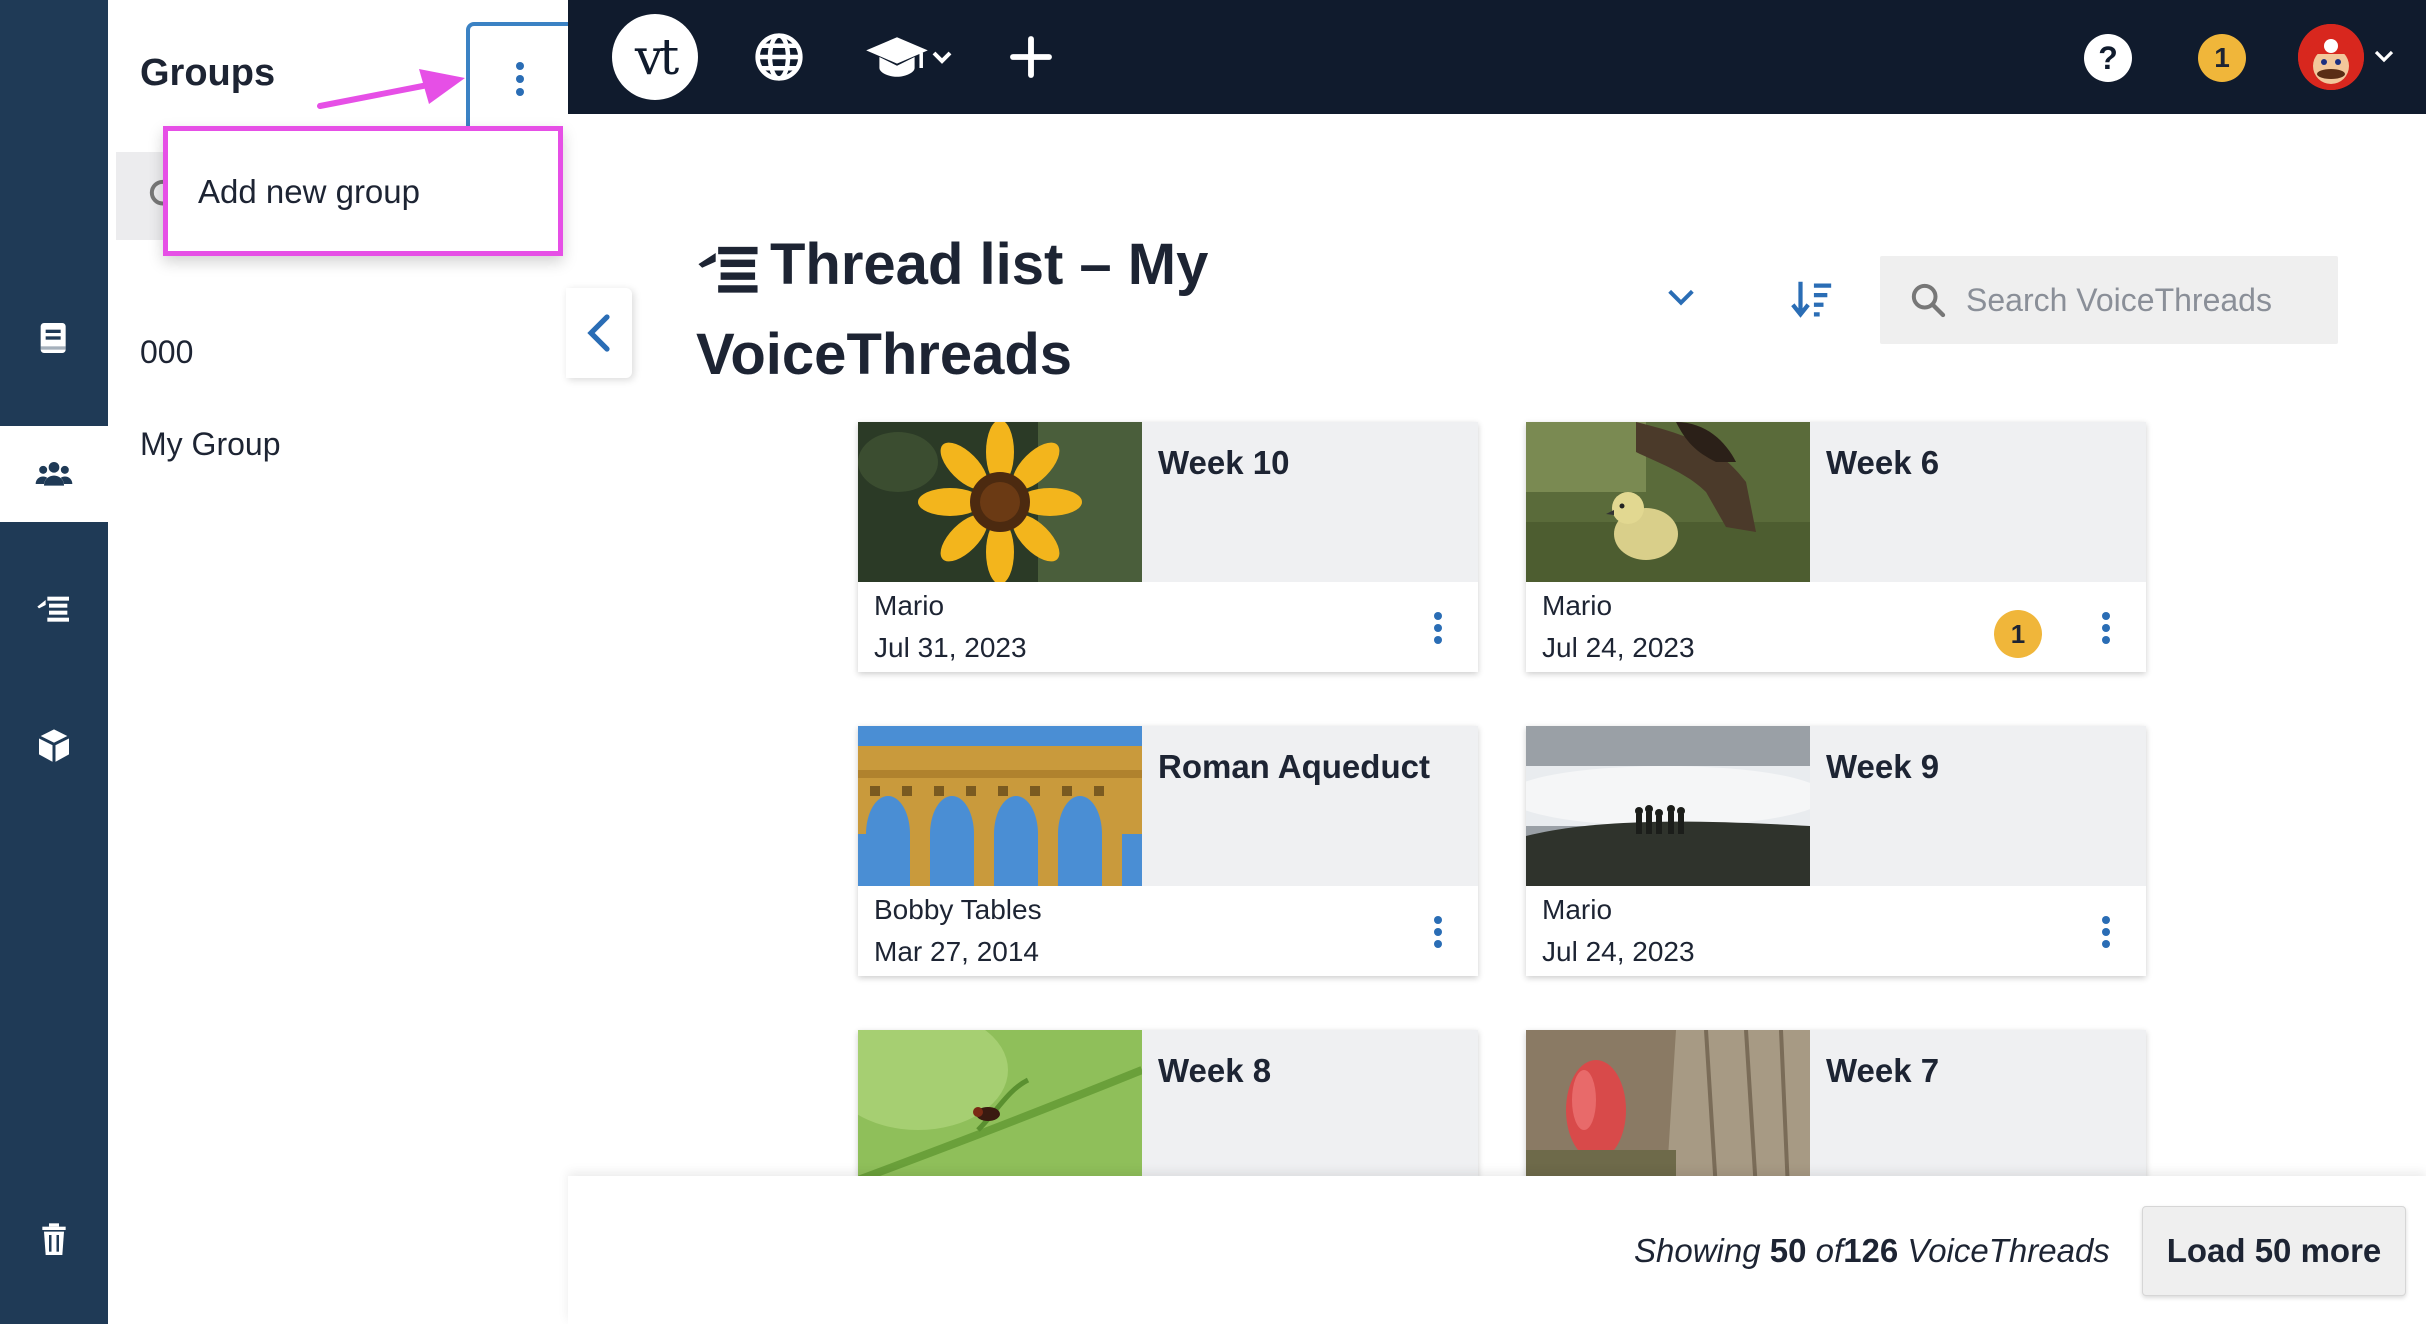 The image size is (2426, 1324). What do you see at coordinates (1497, 57) in the screenshot?
I see `top-bar: vt ? 1` at bounding box center [1497, 57].